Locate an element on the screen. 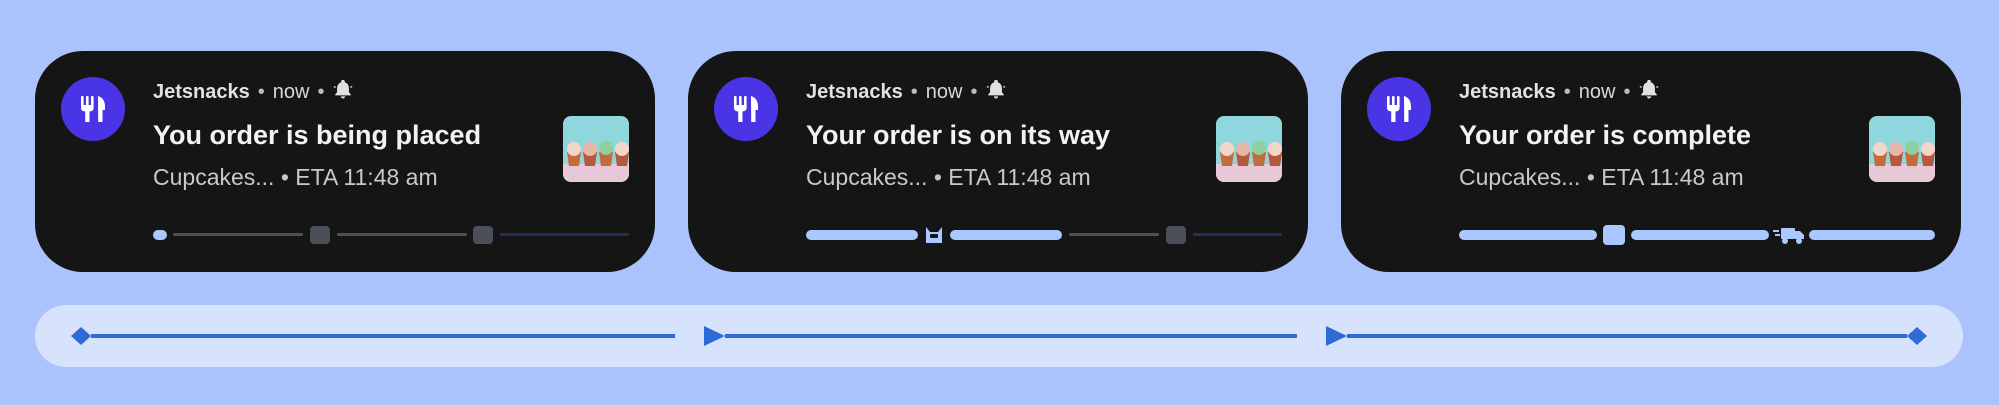 The image size is (1999, 405). timeline-track is located at coordinates (999, 336).